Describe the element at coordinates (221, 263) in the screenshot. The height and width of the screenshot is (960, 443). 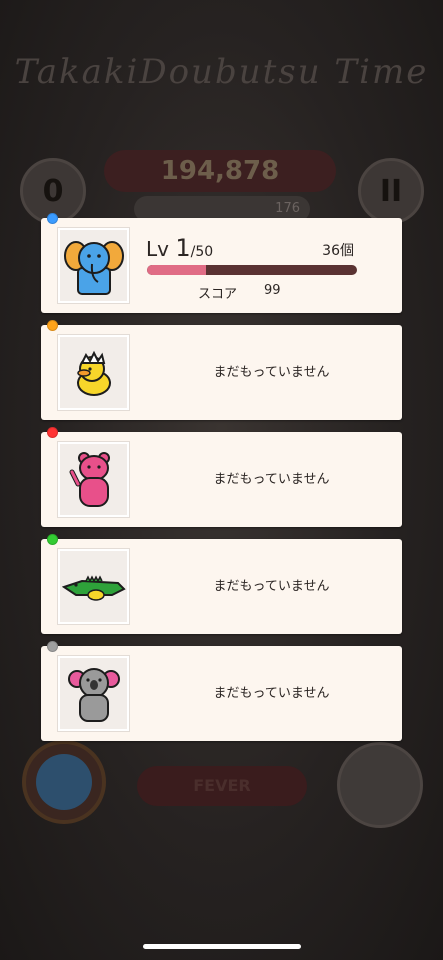
I see `character-card-elephant: Lv 1/50 36個 スコア 99` at that location.